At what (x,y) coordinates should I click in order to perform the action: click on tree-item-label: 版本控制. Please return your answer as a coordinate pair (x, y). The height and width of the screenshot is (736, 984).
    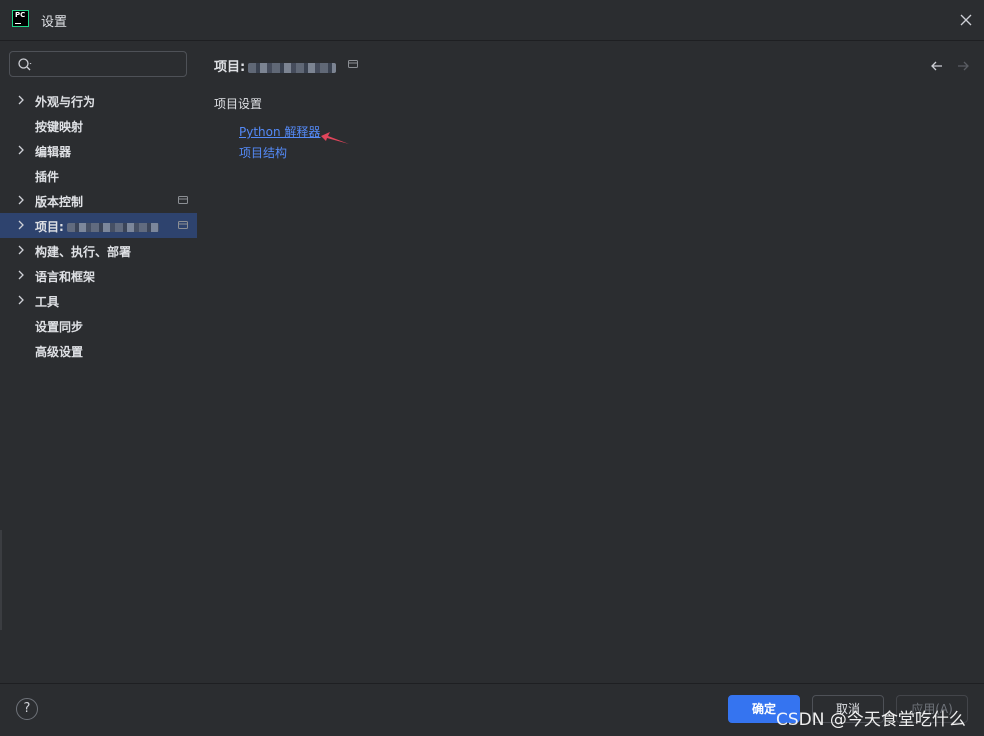
    Looking at the image, I should click on (59, 202).